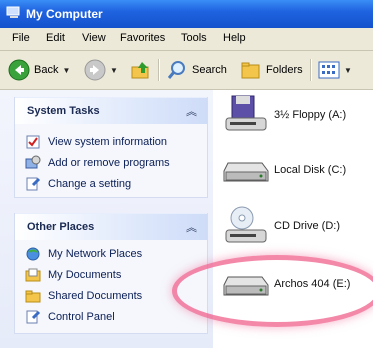  I want to click on place-label: Control Panel, so click(81, 317).